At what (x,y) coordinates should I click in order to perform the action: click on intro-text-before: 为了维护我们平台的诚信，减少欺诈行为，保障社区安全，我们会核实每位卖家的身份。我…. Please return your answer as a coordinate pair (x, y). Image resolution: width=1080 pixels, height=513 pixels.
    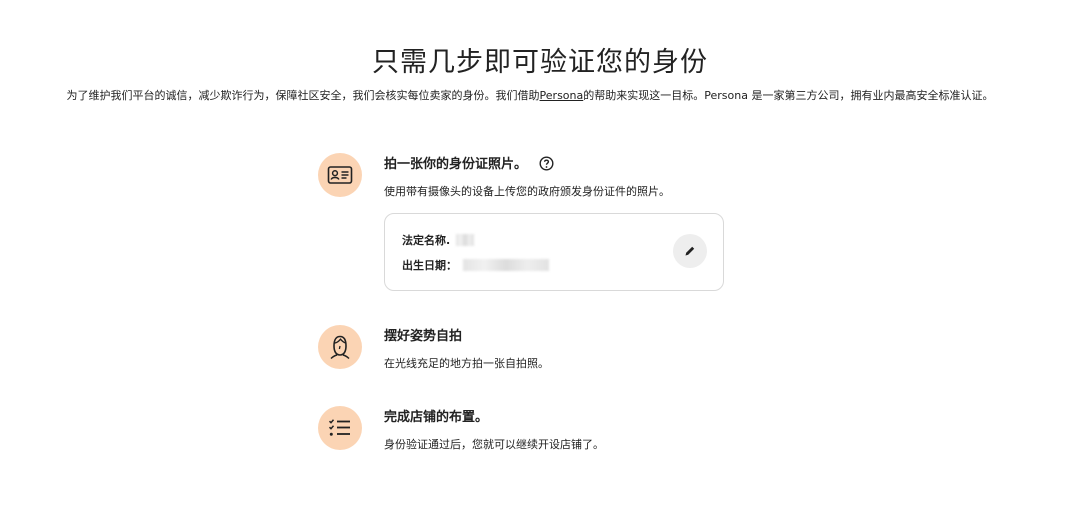
    Looking at the image, I should click on (303, 95).